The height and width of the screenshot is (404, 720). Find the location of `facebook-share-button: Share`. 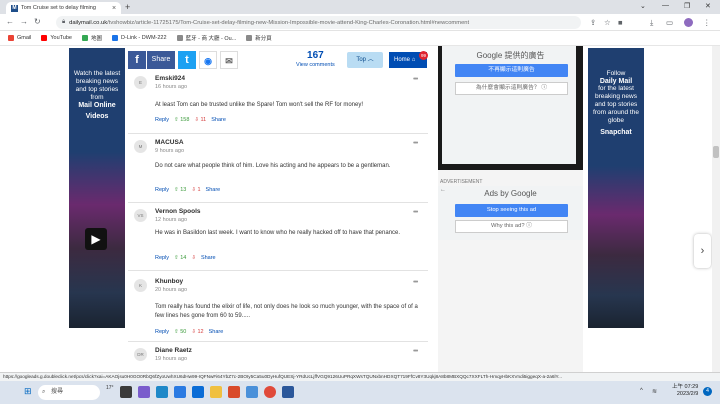

facebook-share-button: Share is located at coordinates (161, 60).